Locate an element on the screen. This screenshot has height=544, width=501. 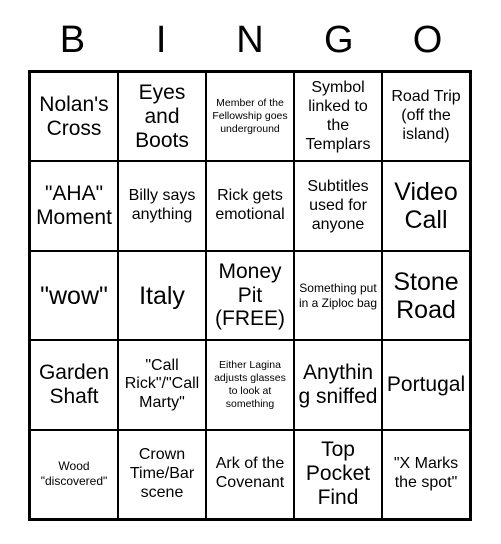
bingo-cell-text: Billy says anything is located at coordinates (162, 205).